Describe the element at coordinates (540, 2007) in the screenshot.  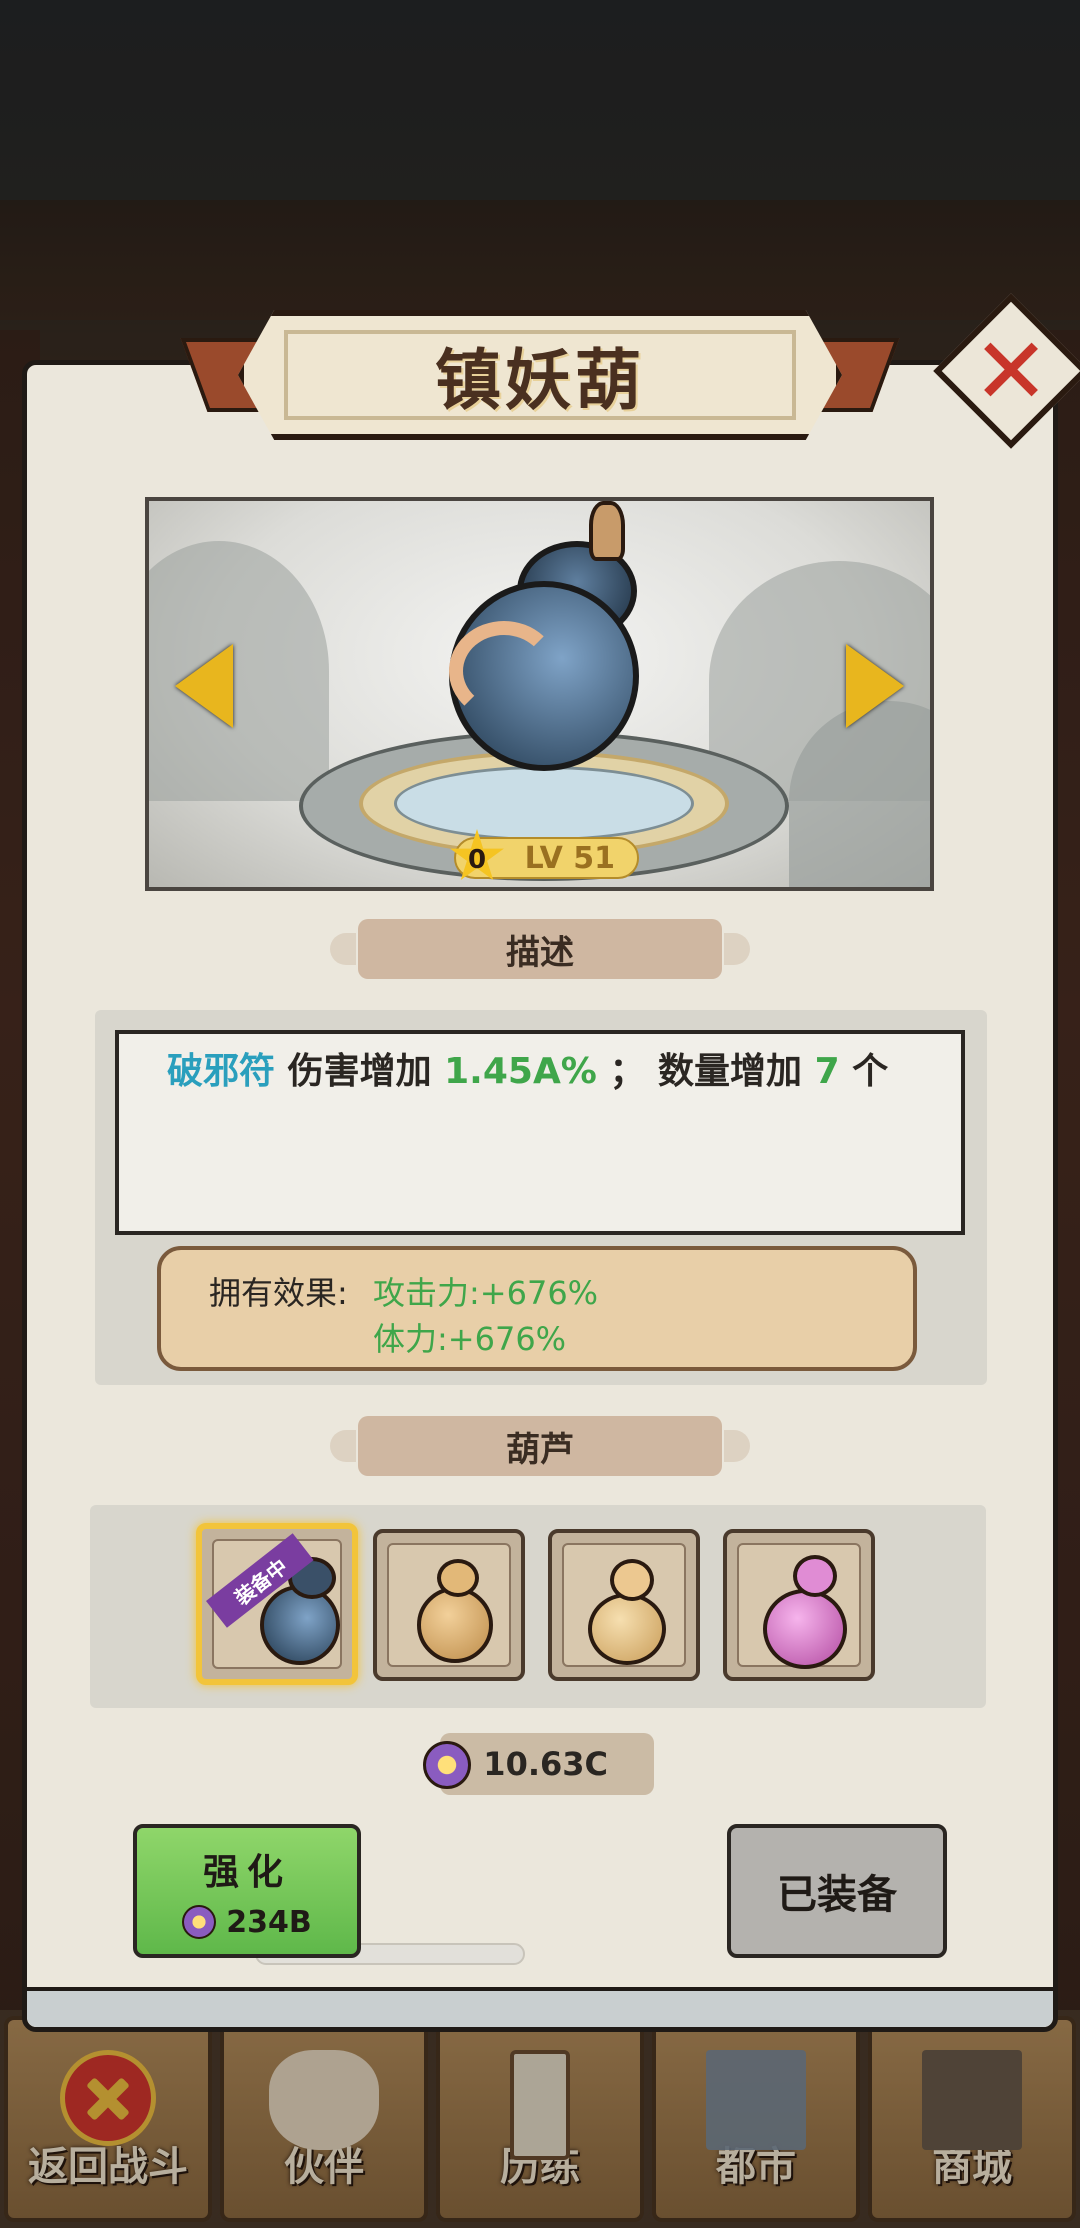
I see `panel-footer-strip` at that location.